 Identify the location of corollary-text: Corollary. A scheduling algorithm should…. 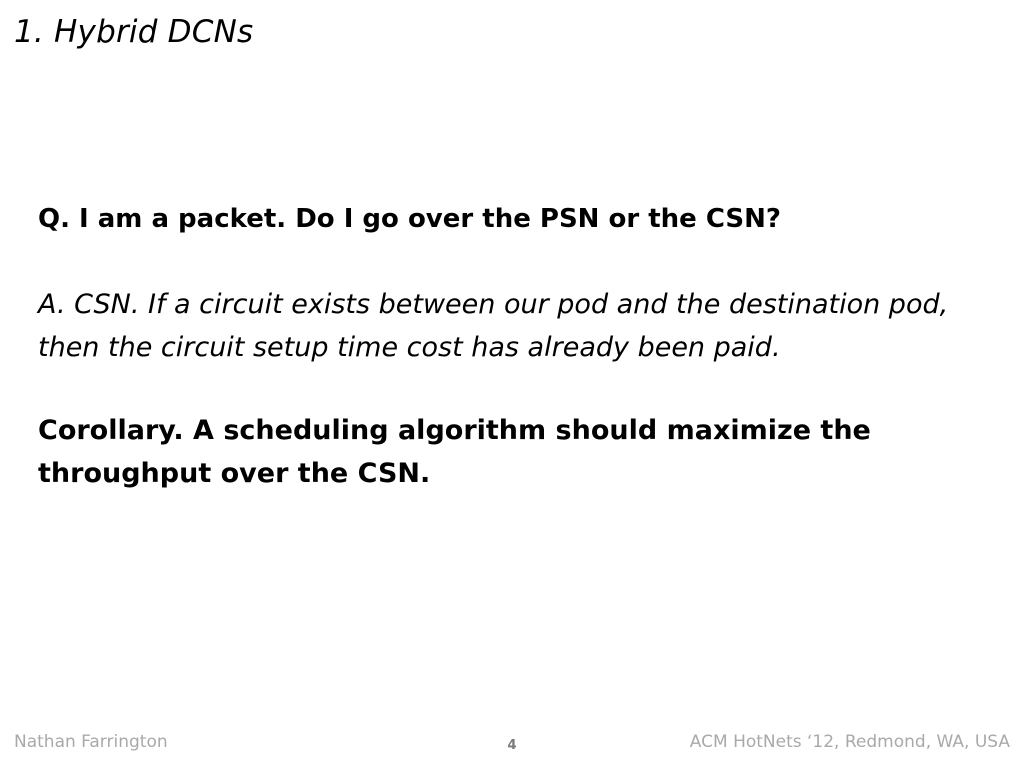
(454, 452).